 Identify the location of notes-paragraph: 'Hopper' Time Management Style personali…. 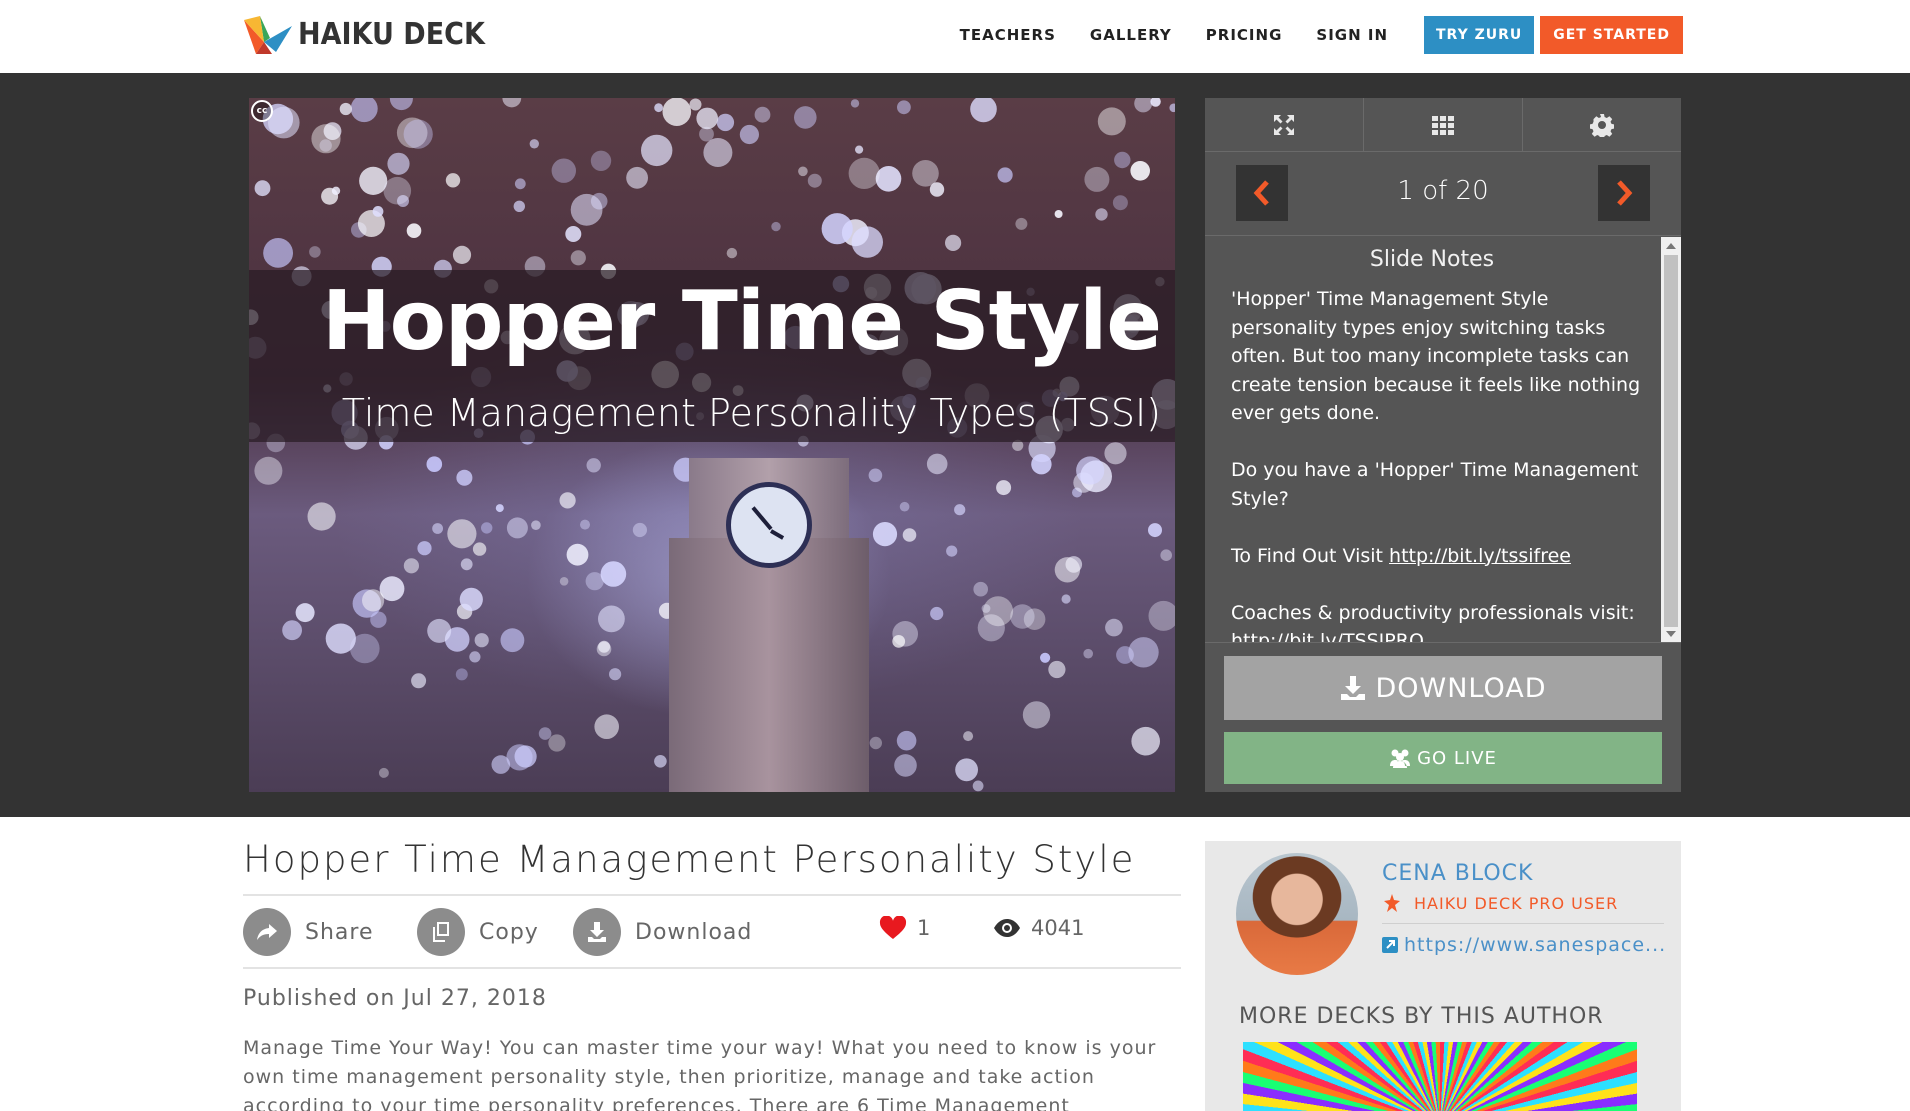
(1436, 356).